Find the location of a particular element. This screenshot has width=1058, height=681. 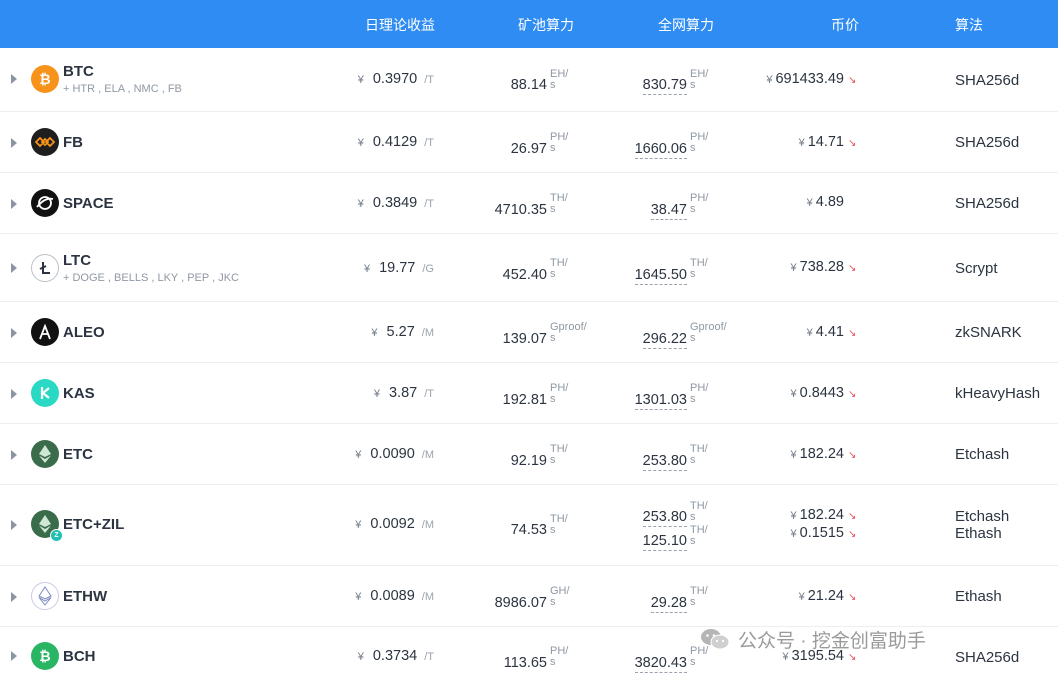

network-hashrate-value: 1301.03 is located at coordinates (660, 401).